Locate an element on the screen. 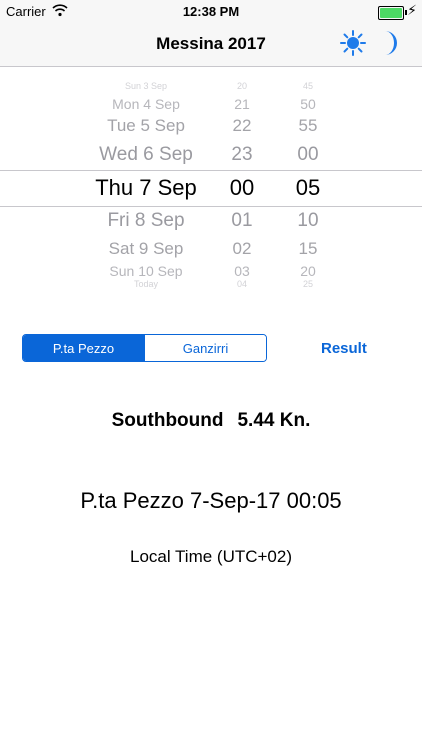  picker-minute-option: 25 is located at coordinates (308, 284).